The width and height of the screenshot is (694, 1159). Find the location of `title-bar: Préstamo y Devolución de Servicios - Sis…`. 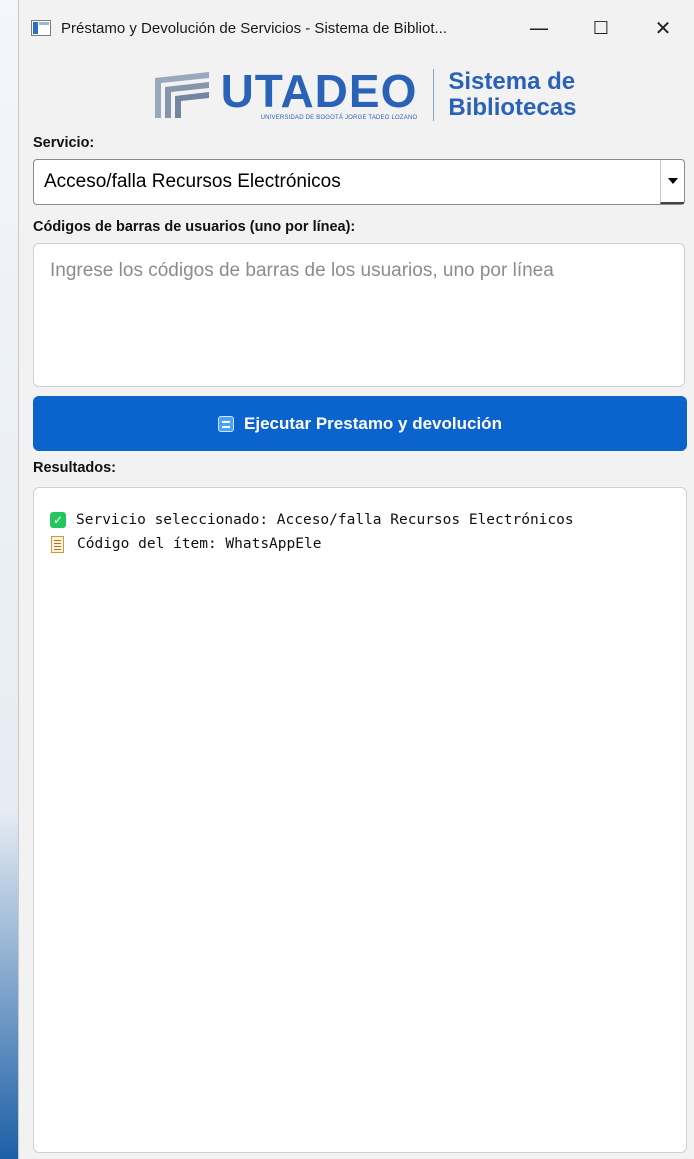

title-bar: Préstamo y Devolución de Servicios - Sis… is located at coordinates (356, 28).